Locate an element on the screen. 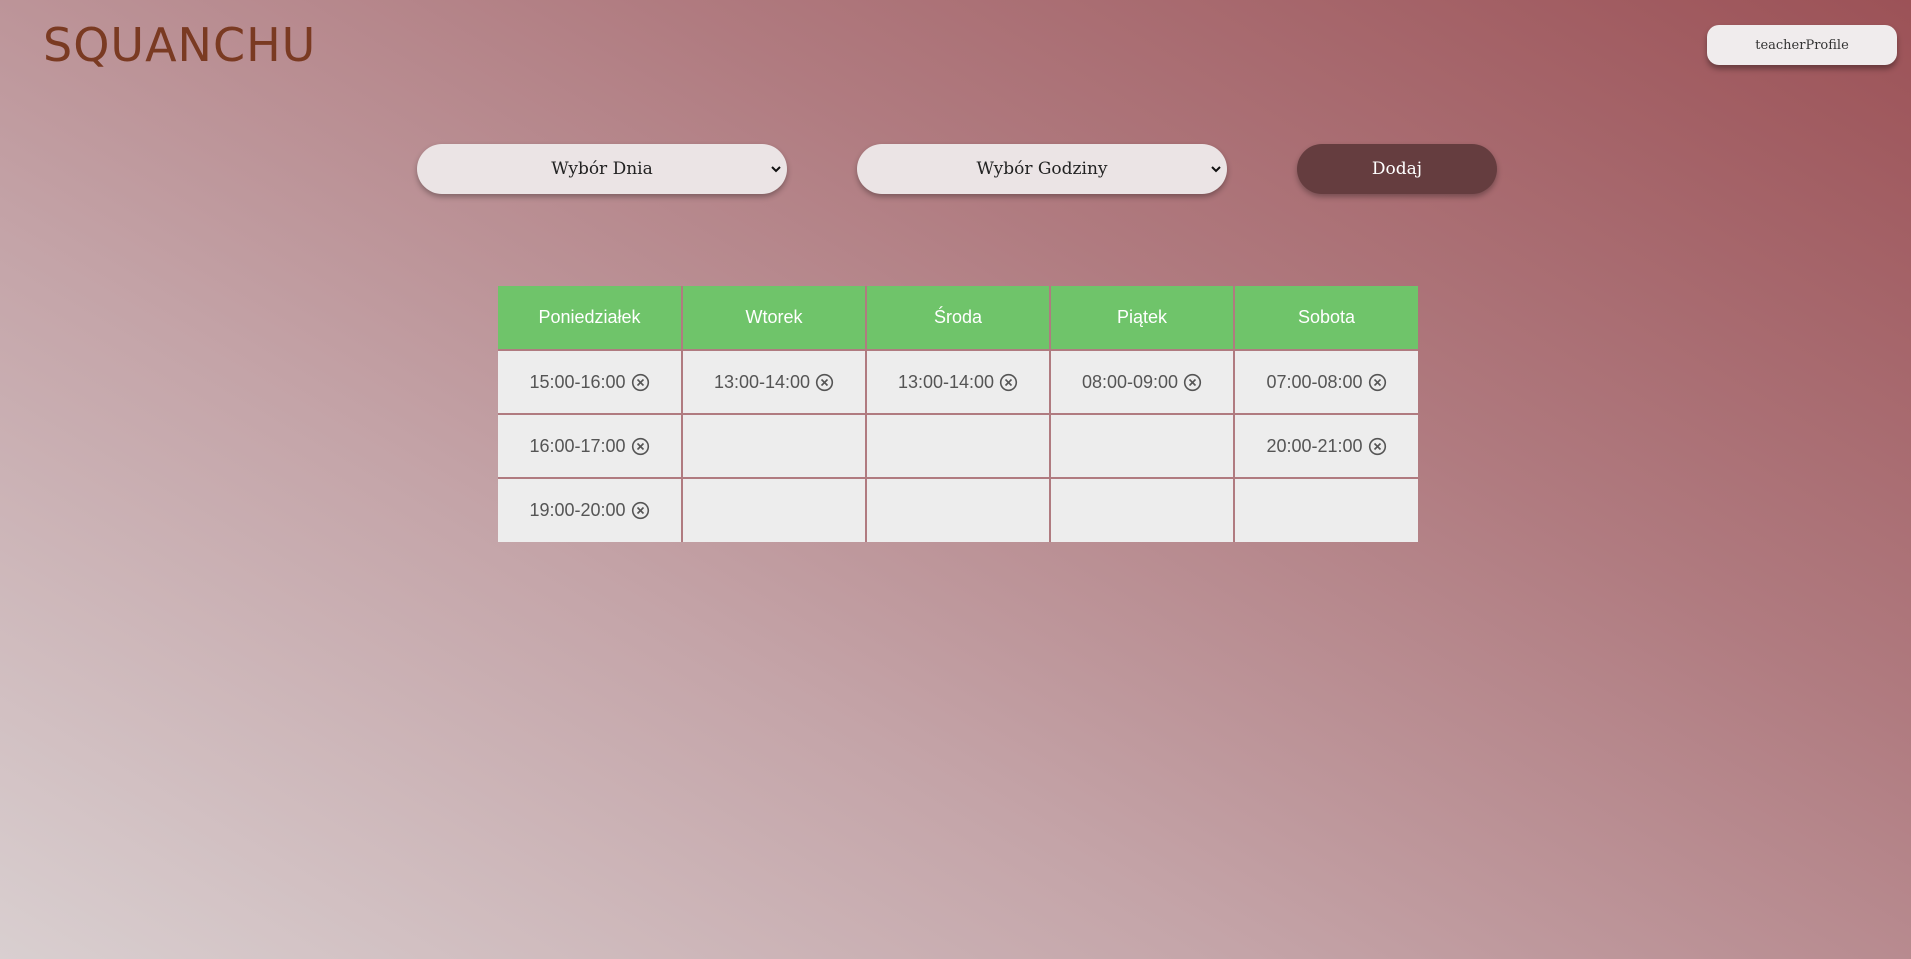  day-select-value: Wybór Dnia is located at coordinates (602, 169).